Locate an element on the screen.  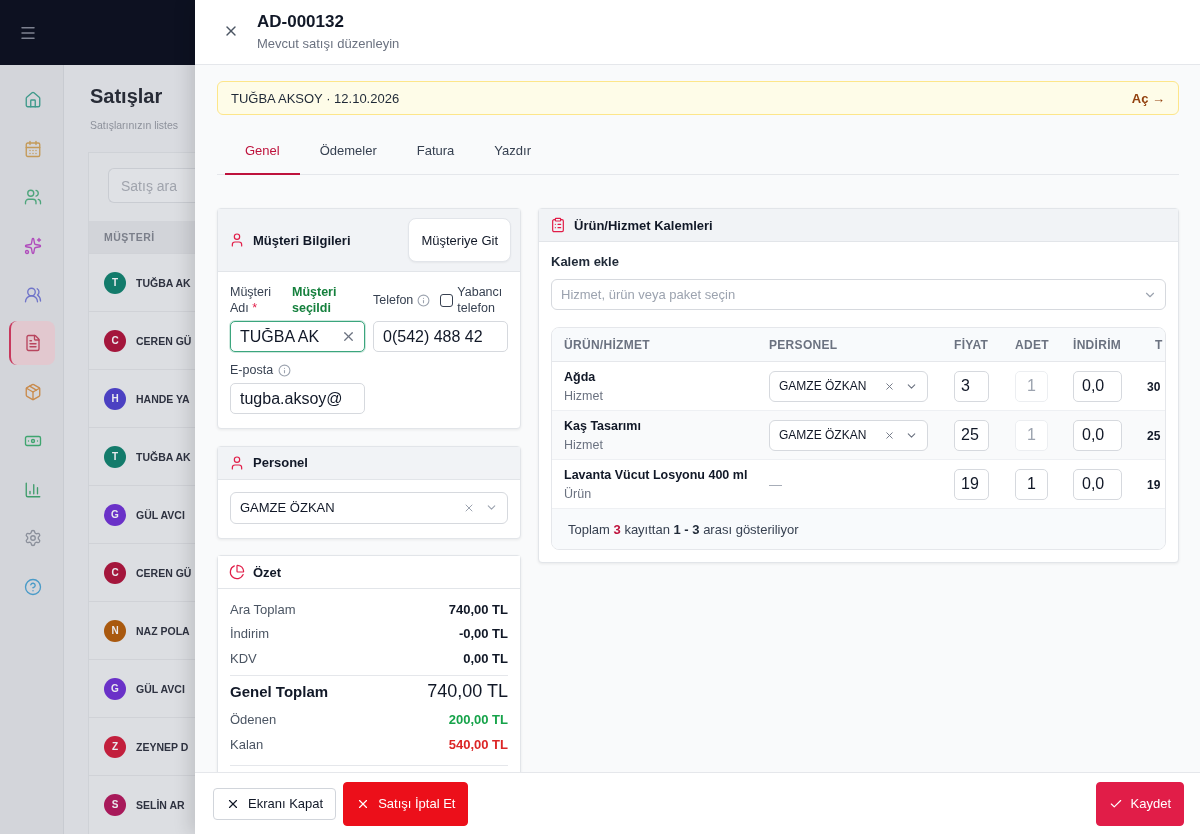
sidebar-item is located at coordinates (32, 343).